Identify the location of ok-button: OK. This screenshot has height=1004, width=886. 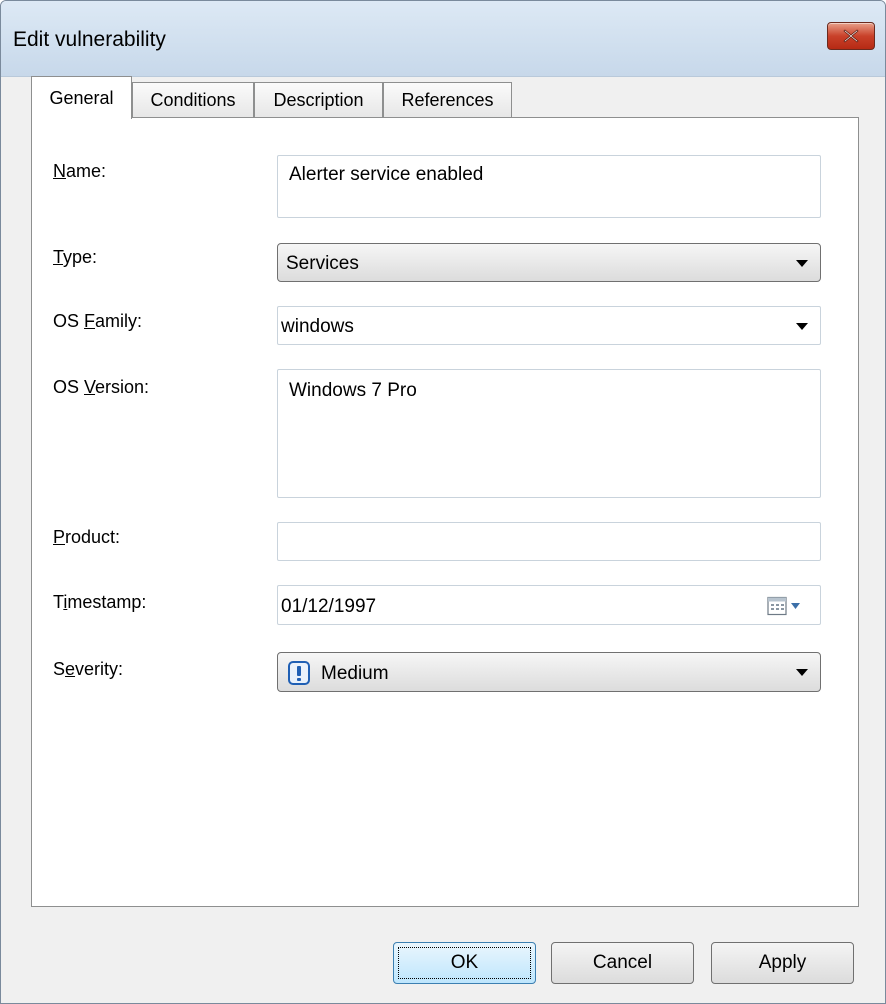
(464, 963).